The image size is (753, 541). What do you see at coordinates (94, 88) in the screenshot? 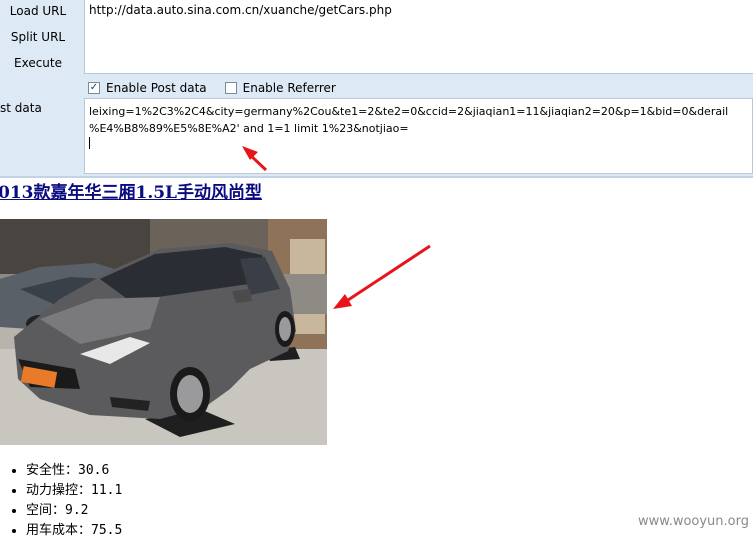
I see `post-data-checkbox: ✓` at bounding box center [94, 88].